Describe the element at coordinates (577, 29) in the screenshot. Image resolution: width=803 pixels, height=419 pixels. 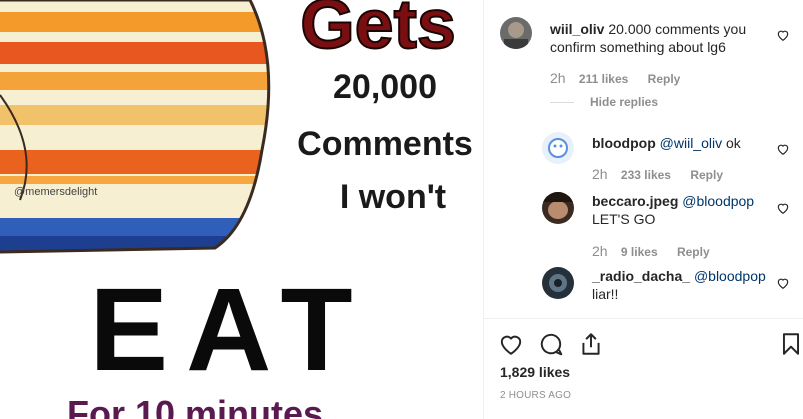
I see `comment-username: wiil_oliv` at that location.